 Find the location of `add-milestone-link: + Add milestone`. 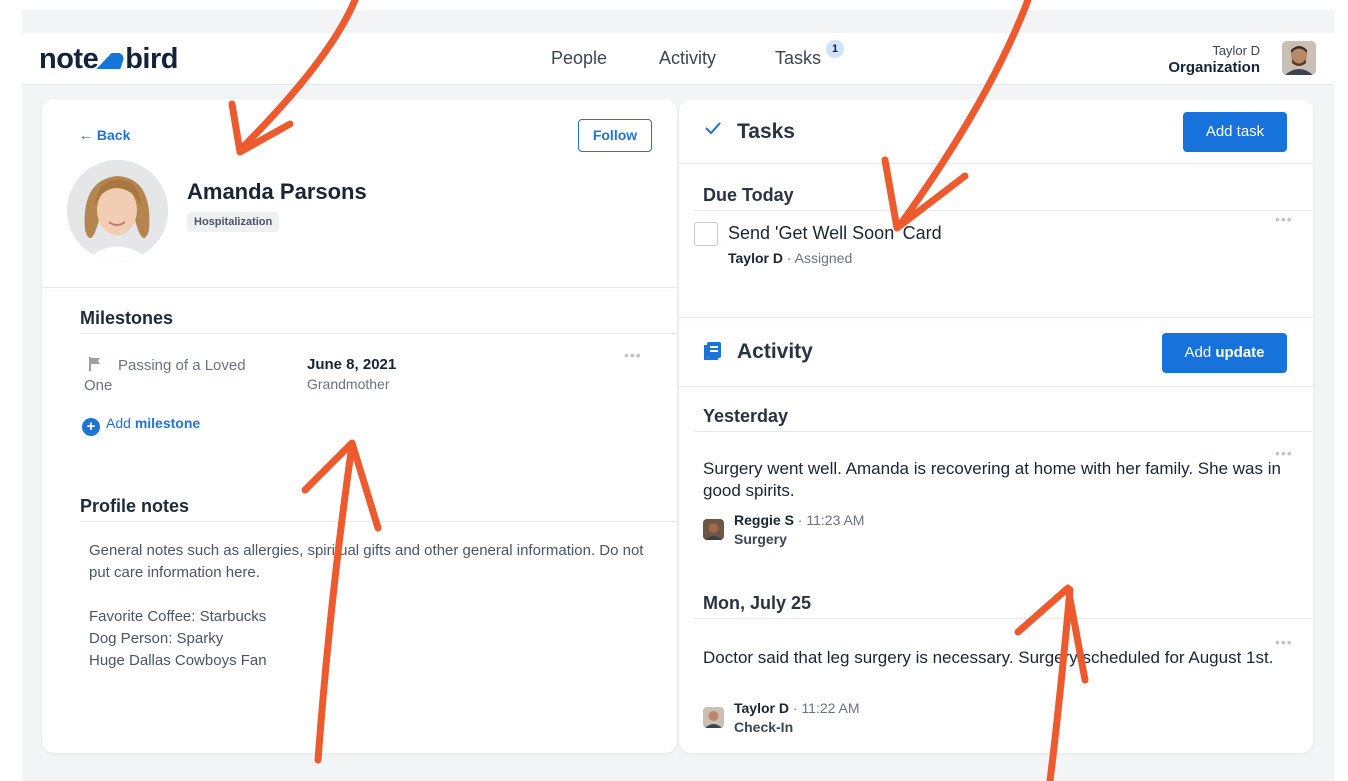

add-milestone-link: + Add milestone is located at coordinates (141, 425).